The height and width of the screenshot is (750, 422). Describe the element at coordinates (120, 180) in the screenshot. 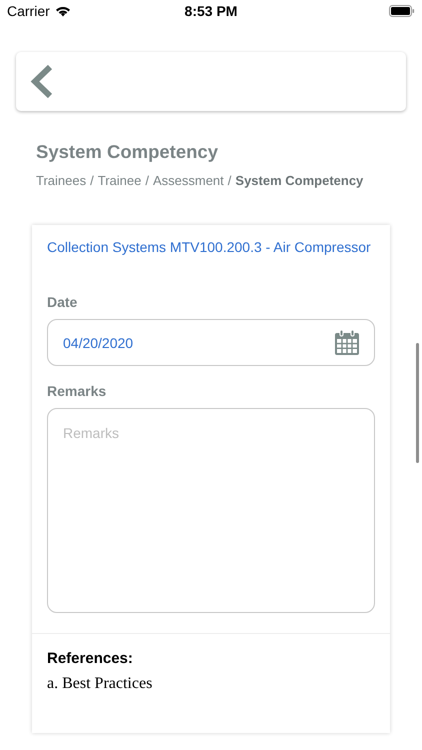

I see `breadcrumb-link: Trainee` at that location.